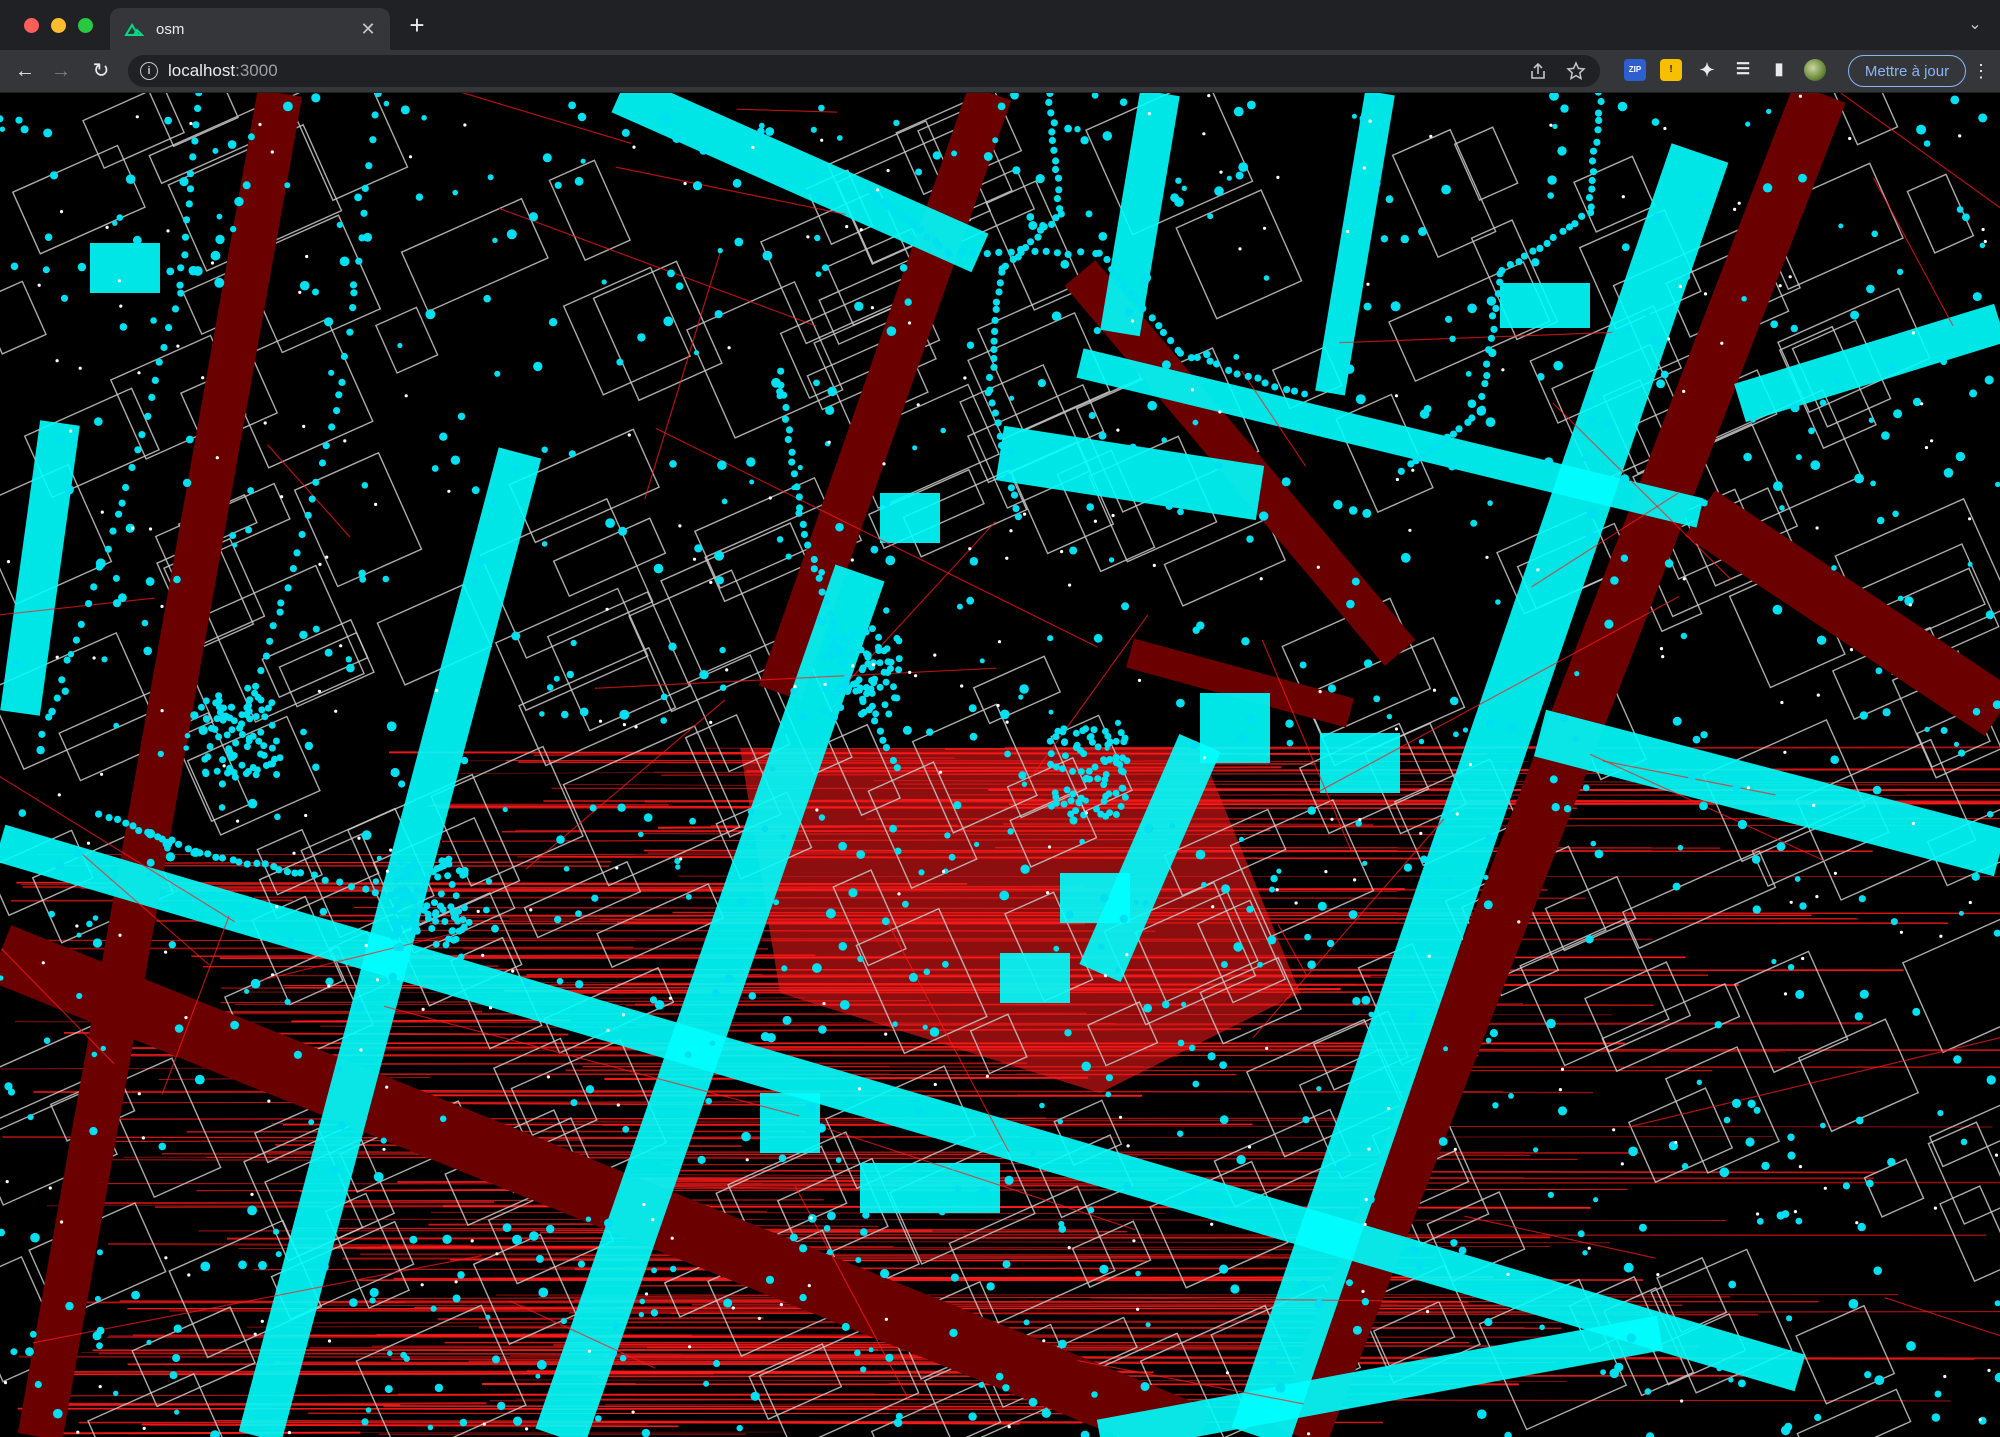 This screenshot has height=1437, width=2000. What do you see at coordinates (1538, 71) in the screenshot?
I see `share-icon` at bounding box center [1538, 71].